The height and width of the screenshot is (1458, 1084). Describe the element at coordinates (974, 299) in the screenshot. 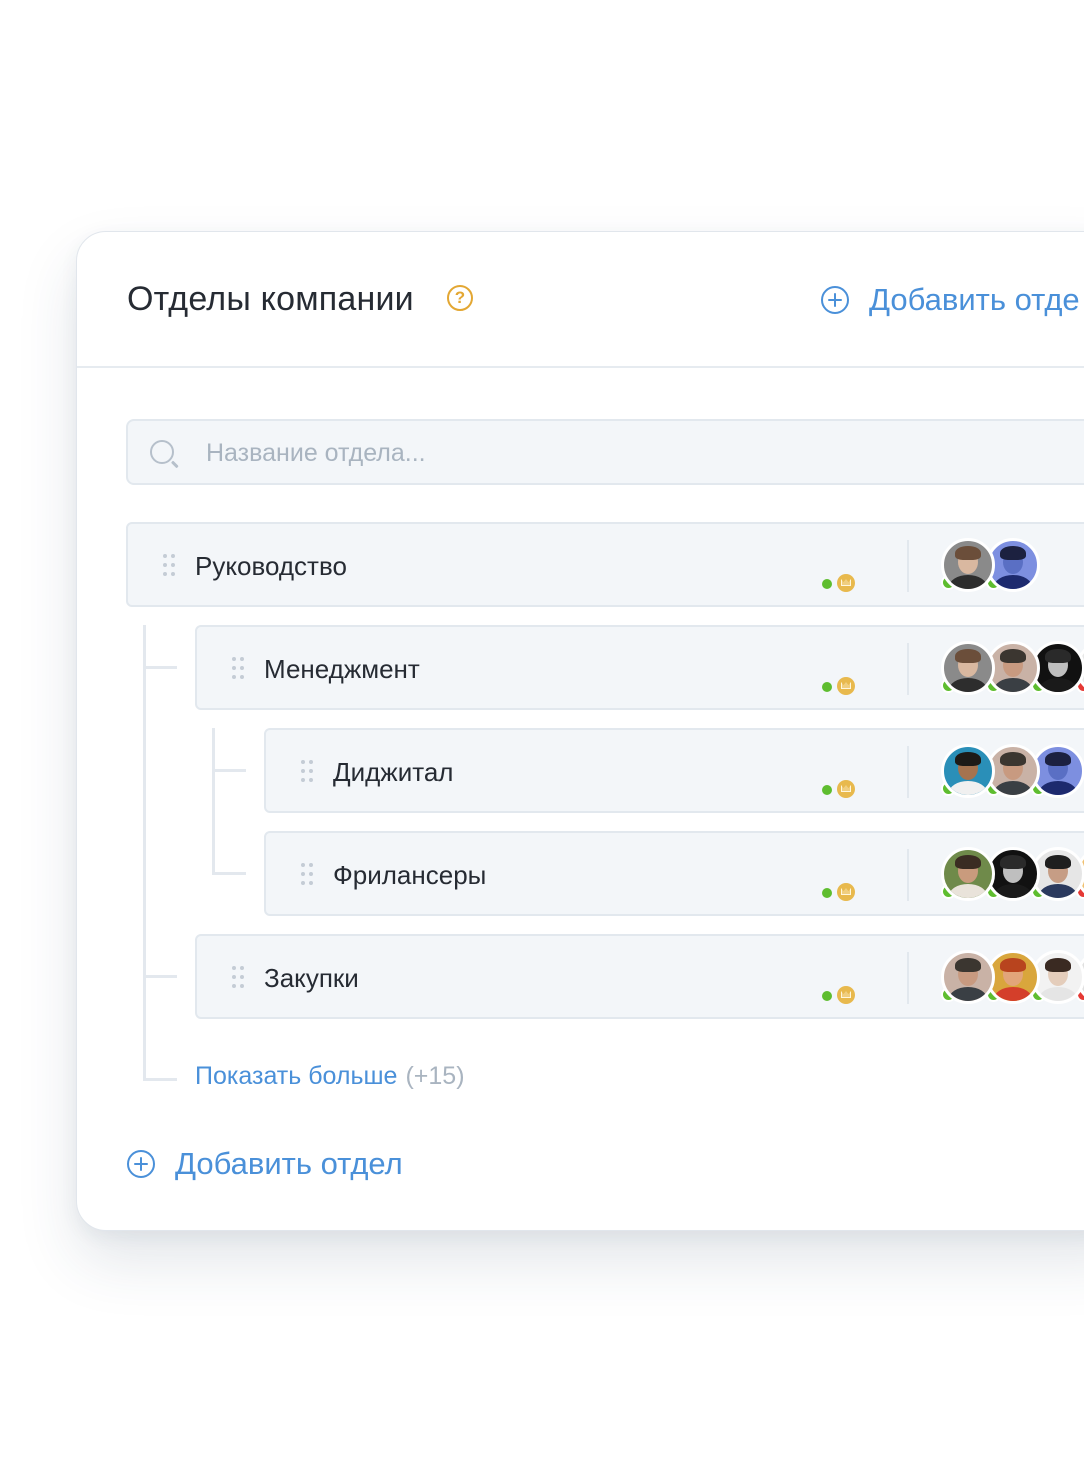

I see `add-department-header-label: Добавить отде` at that location.